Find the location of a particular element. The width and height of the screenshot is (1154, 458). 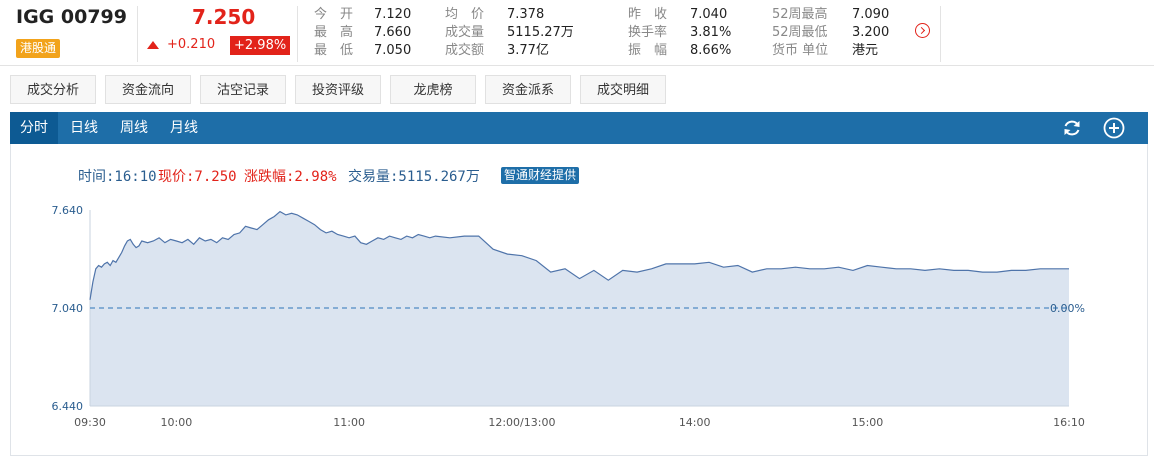

x-tick-label: 14:00 is located at coordinates (695, 422).